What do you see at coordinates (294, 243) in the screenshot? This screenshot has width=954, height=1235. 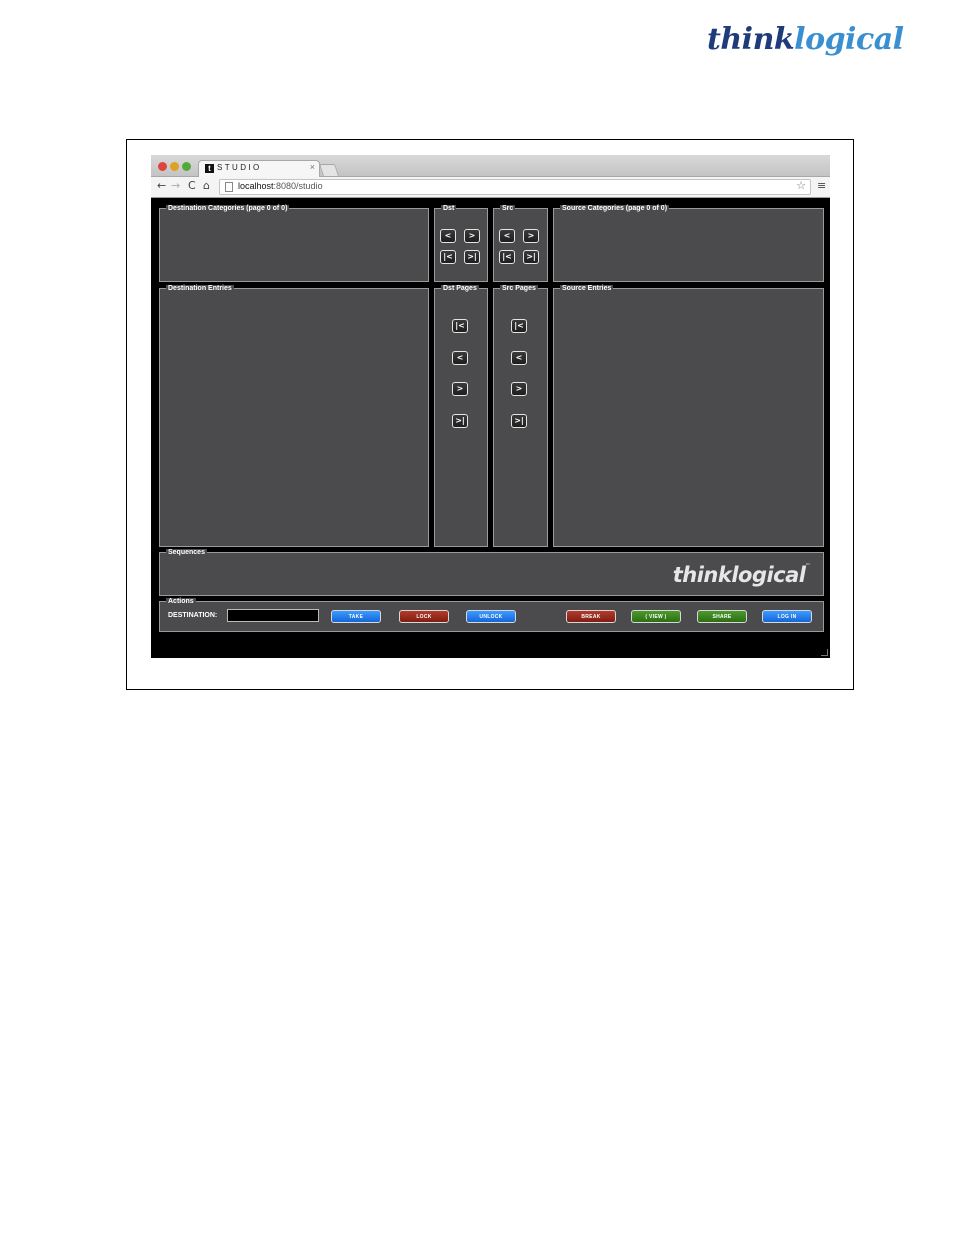 I see `destination-categories-panel: Destination Categories (page 0 of 0)` at bounding box center [294, 243].